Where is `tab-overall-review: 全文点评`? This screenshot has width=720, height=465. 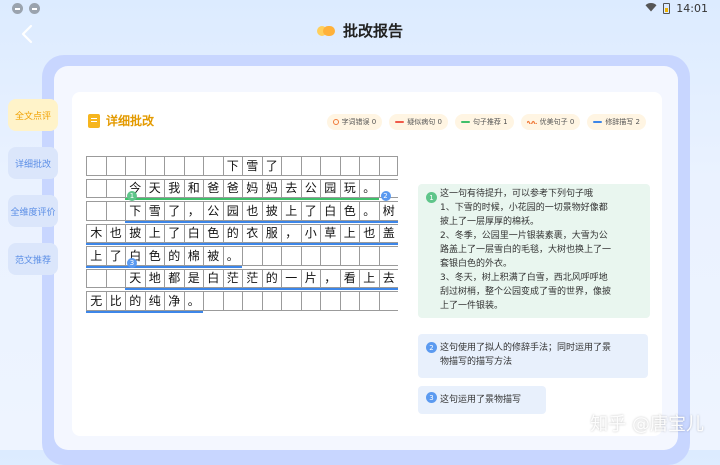 tab-overall-review: 全文点评 is located at coordinates (33, 115).